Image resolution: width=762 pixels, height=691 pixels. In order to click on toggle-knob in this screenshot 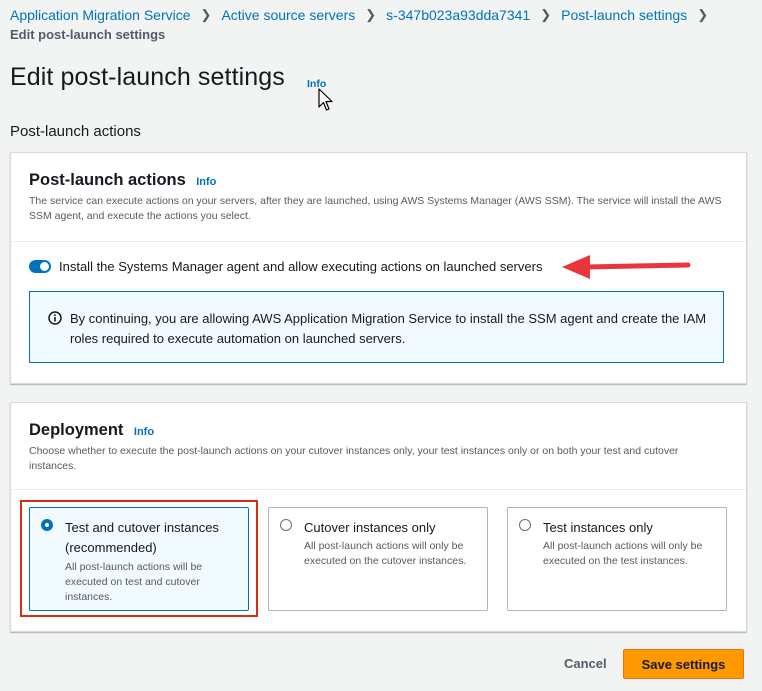, I will do `click(44, 266)`.